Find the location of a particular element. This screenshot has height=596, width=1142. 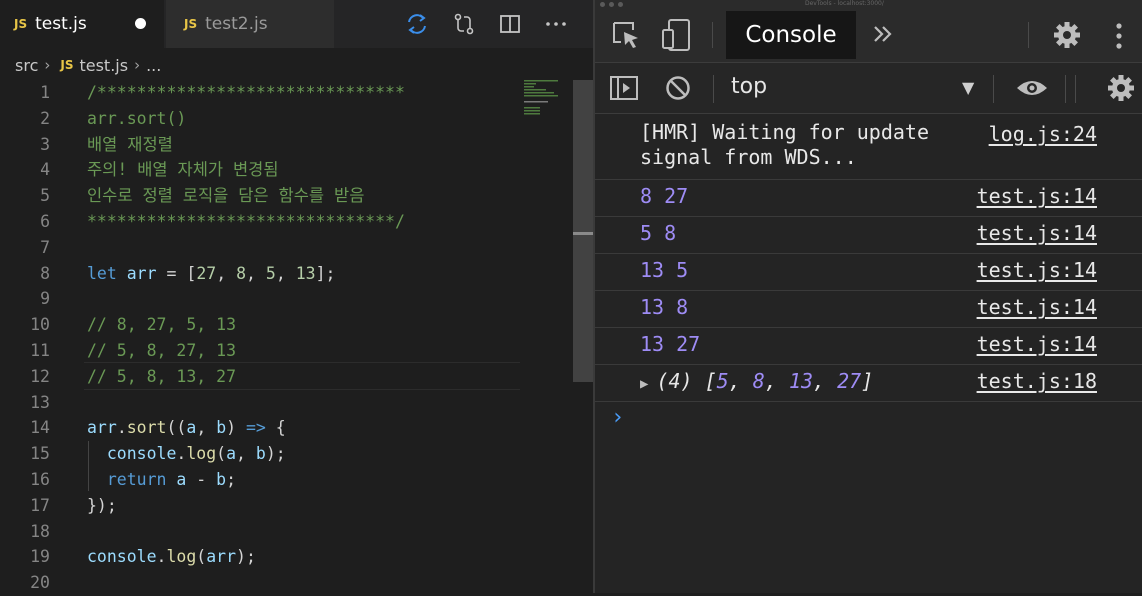

tab-test2-js: JS test2.js is located at coordinates (250, 24).